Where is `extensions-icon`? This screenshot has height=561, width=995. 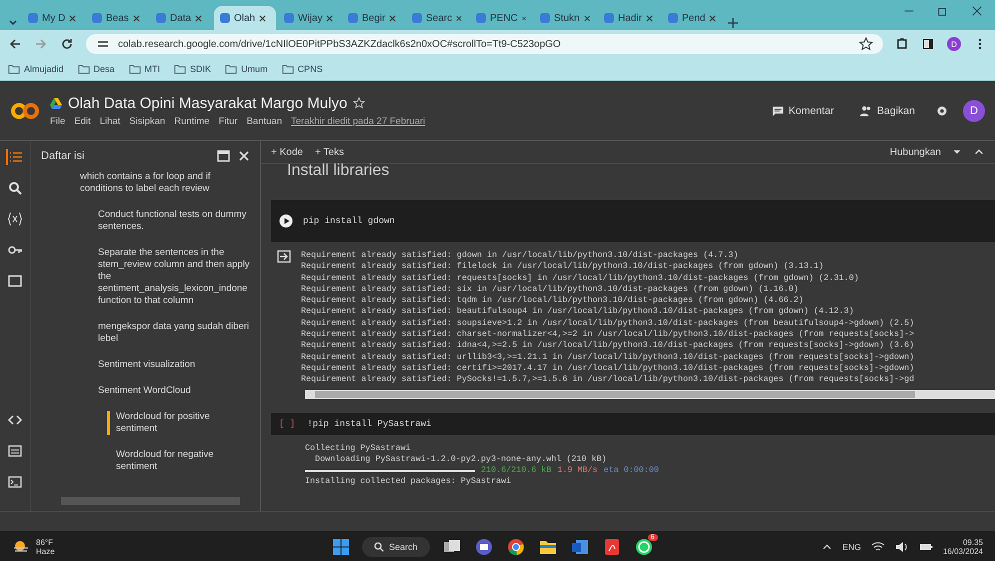 extensions-icon is located at coordinates (902, 44).